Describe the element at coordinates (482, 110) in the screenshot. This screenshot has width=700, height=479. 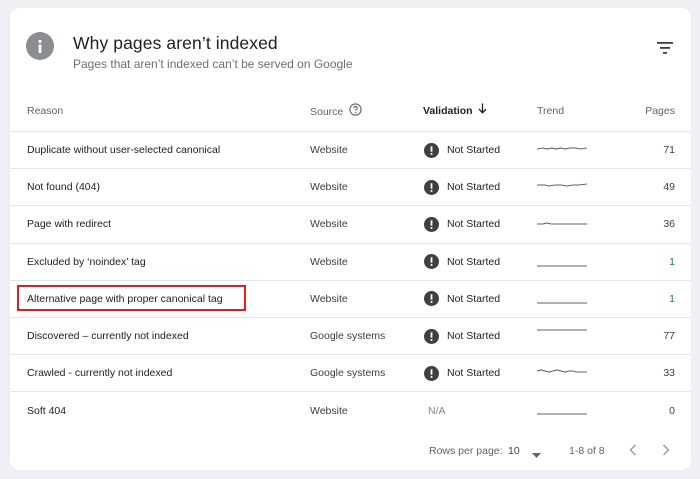
I see `sort-down-arrow-icon` at that location.